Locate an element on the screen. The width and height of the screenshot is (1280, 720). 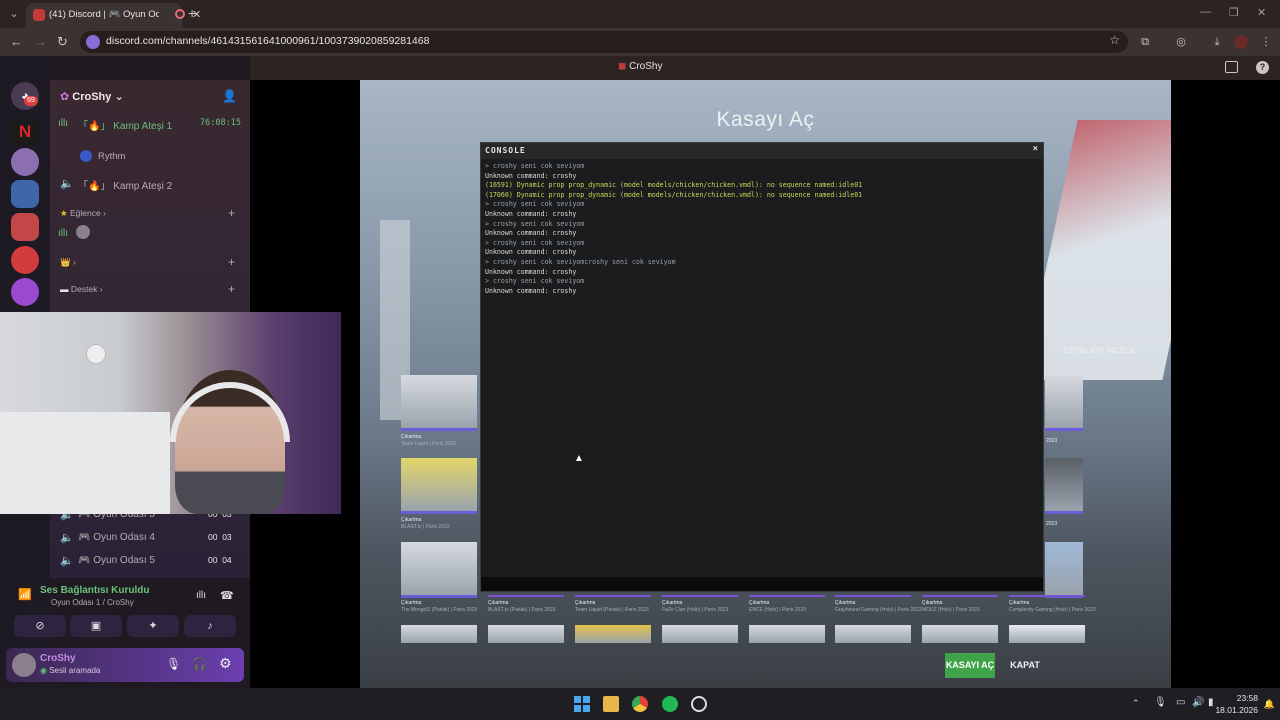
voice-channel-kamp-1: 「🔥」 Kamp Ateşi 1 is located at coordinates (125, 124).